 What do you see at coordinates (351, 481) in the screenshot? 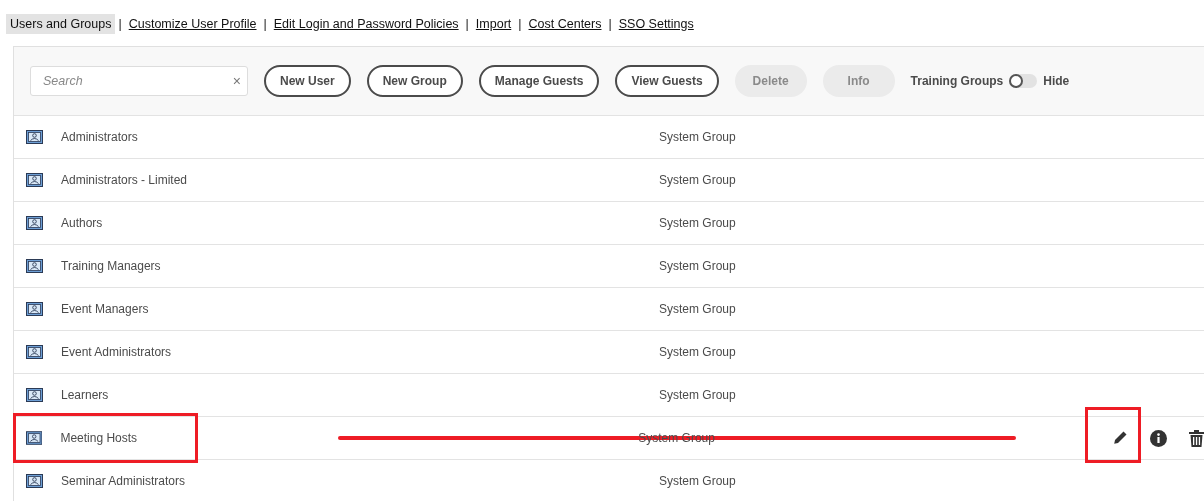
I see `group-name: Seminar Administrators` at bounding box center [351, 481].